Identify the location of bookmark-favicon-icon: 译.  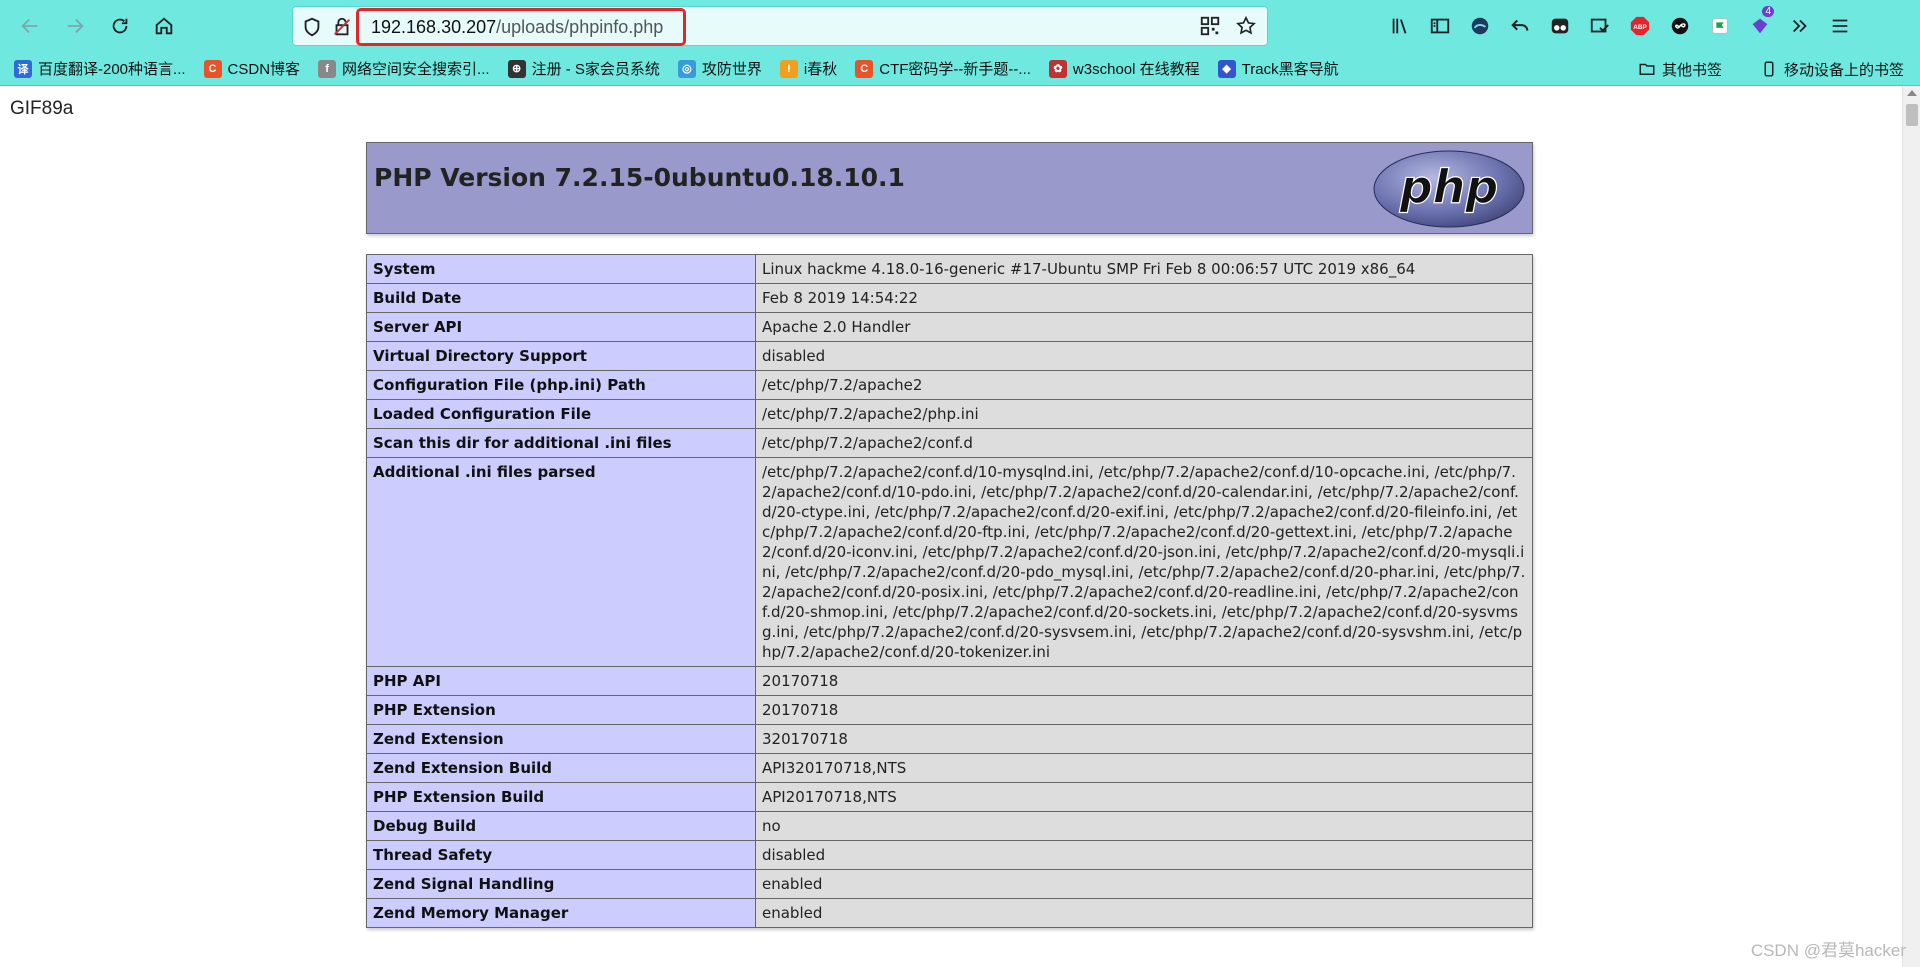
(23, 68).